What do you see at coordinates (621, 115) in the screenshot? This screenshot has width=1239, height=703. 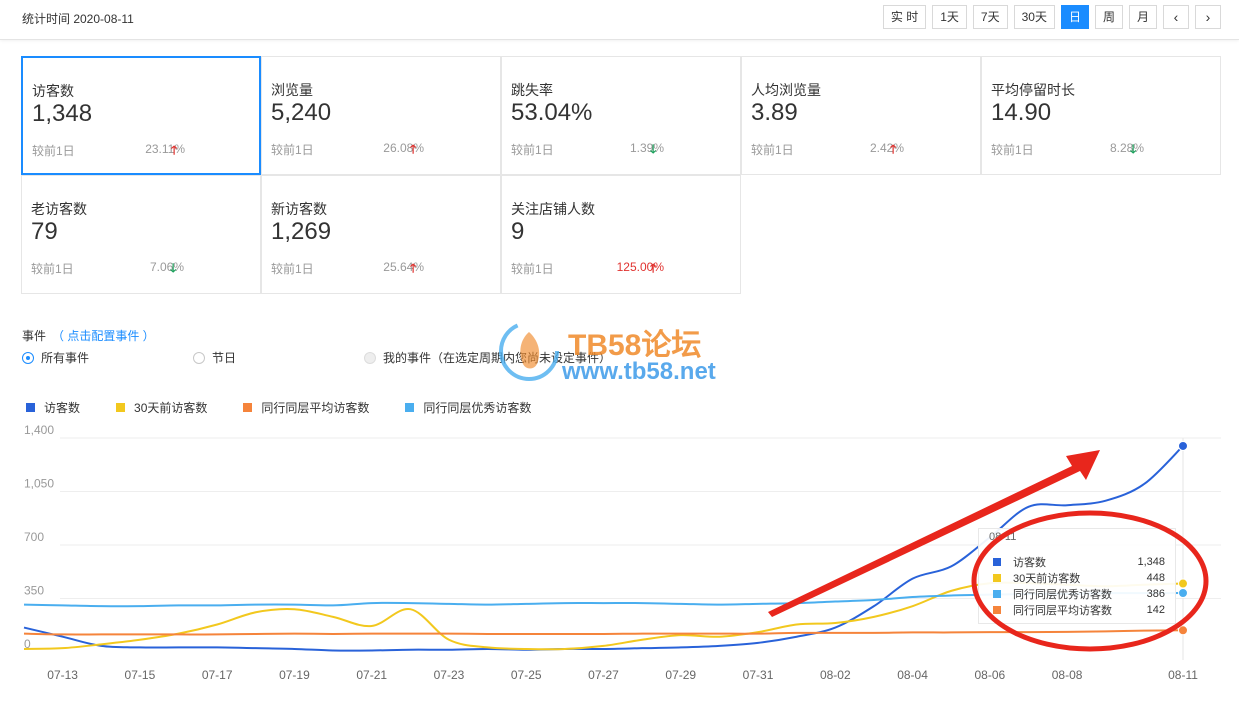 I see `metric-card-bounce-rate: 跳失率 53.04% 较前1日 1.39% 🡓` at bounding box center [621, 115].